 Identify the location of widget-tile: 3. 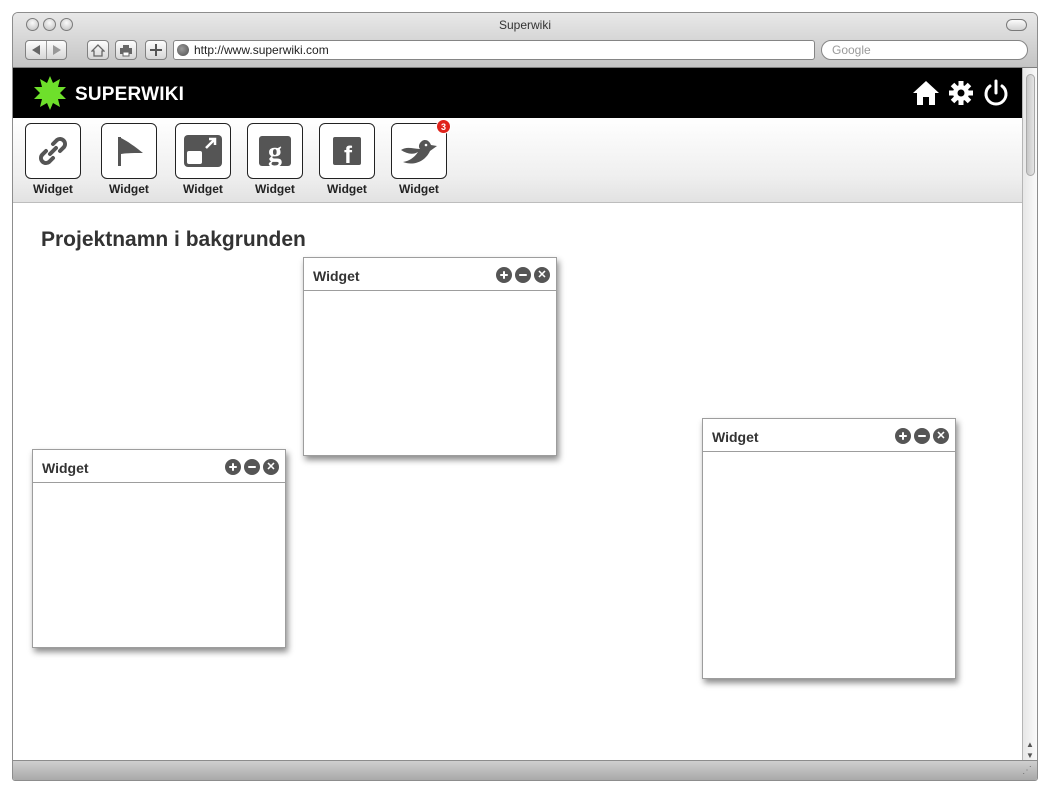
(421, 149).